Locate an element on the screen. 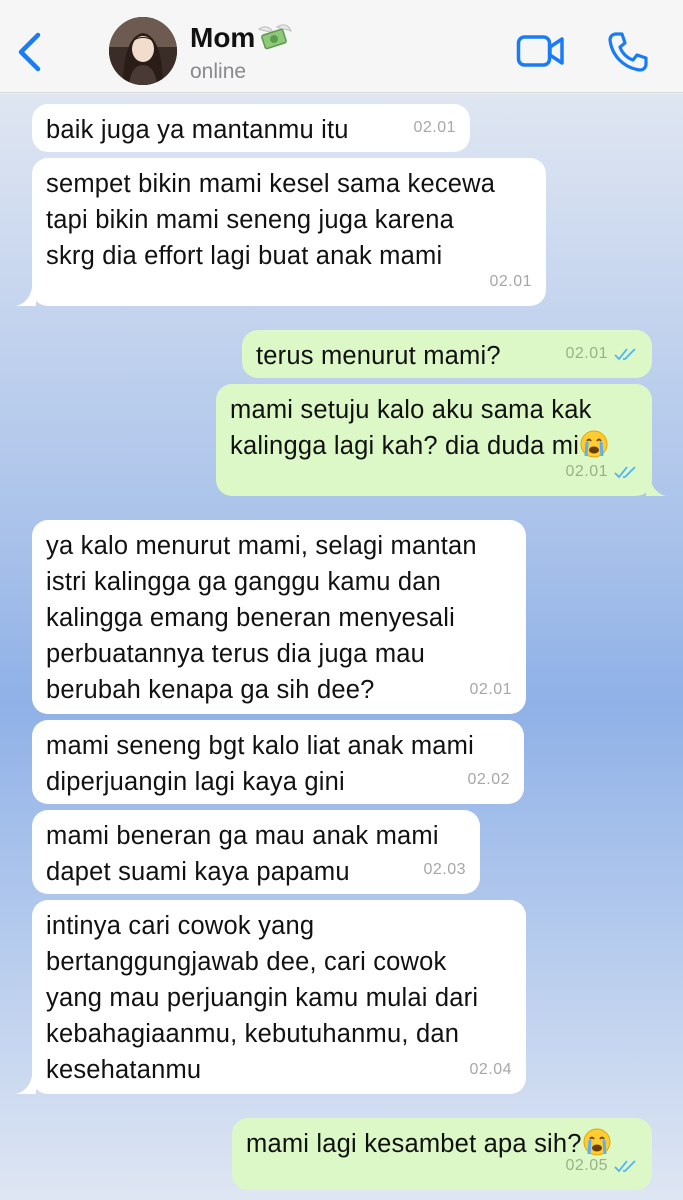  message-bubble-incoming: baik juga ya mantanmu itu 02.01 is located at coordinates (251, 128).